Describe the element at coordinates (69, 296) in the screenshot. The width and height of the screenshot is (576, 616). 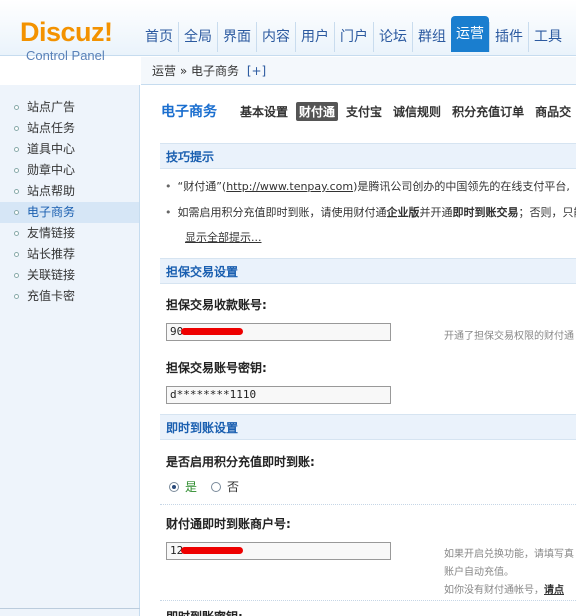
I see `sidebar-item-cardkeys: 充值卡密` at that location.